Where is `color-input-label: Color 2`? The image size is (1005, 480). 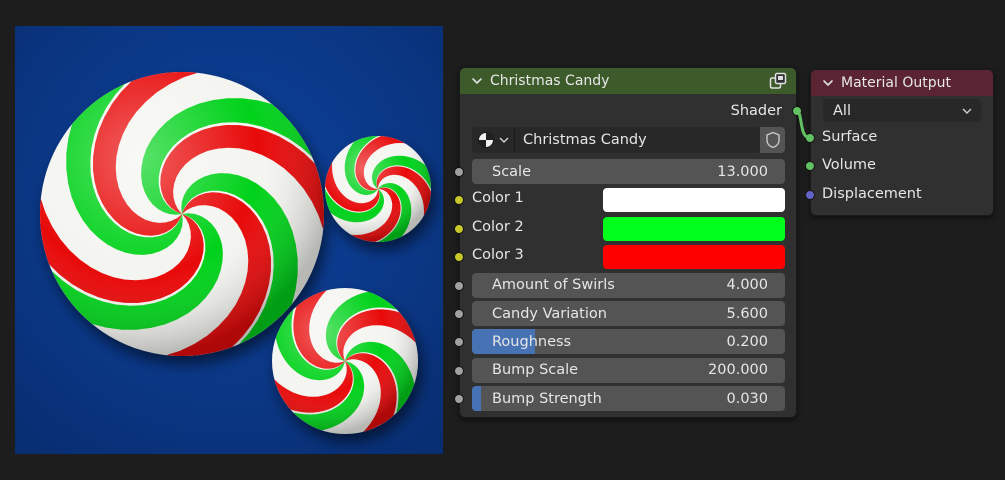 color-input-label: Color 2 is located at coordinates (498, 226).